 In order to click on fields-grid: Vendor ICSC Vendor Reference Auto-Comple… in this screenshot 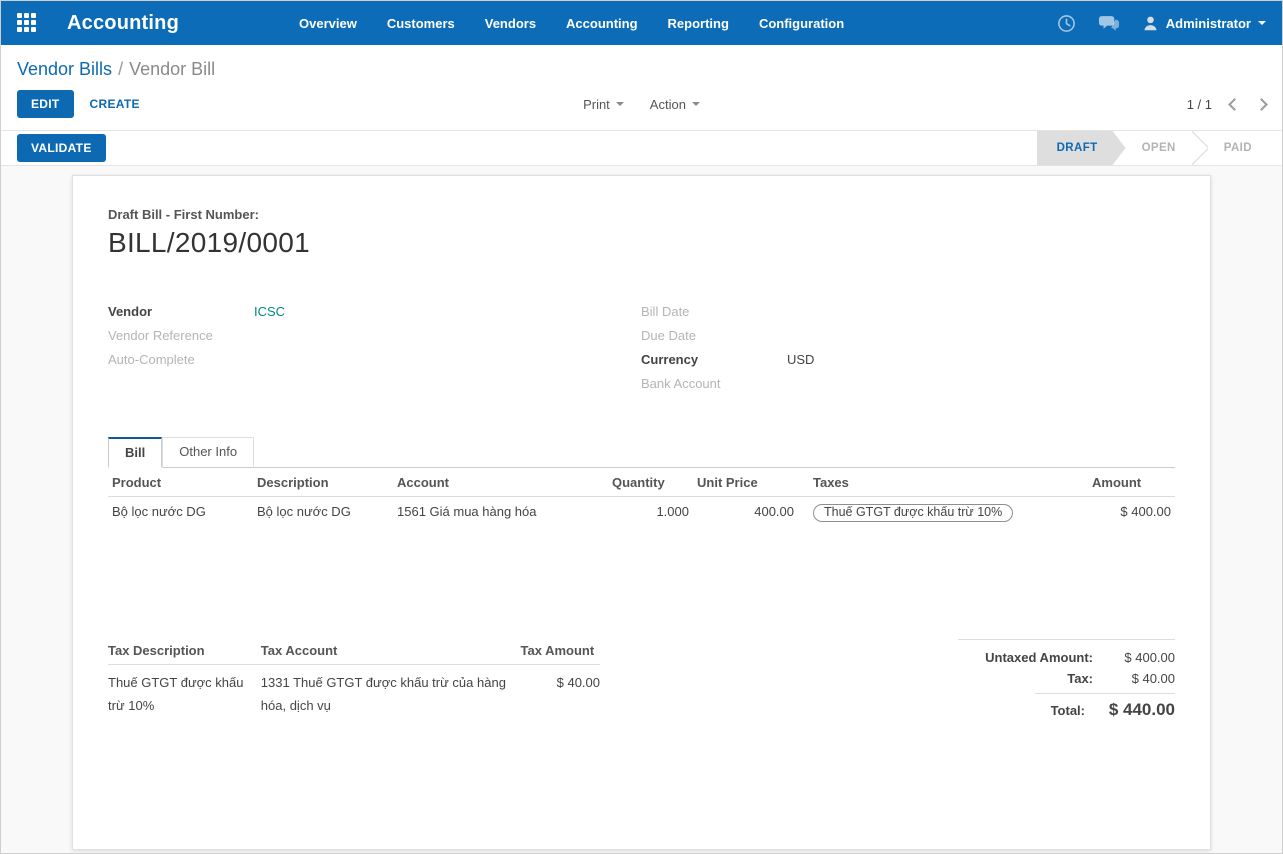, I will do `click(641, 347)`.